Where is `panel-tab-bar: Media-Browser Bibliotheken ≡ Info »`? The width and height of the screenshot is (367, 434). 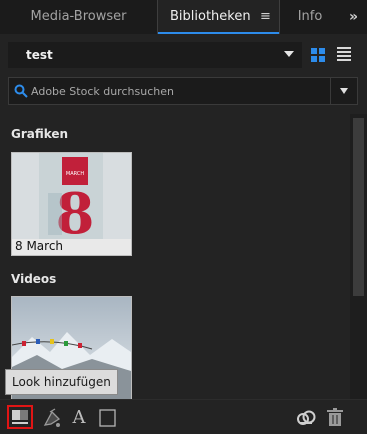
panel-tab-bar: Media-Browser Bibliotheken ≡ Info » is located at coordinates (183, 17).